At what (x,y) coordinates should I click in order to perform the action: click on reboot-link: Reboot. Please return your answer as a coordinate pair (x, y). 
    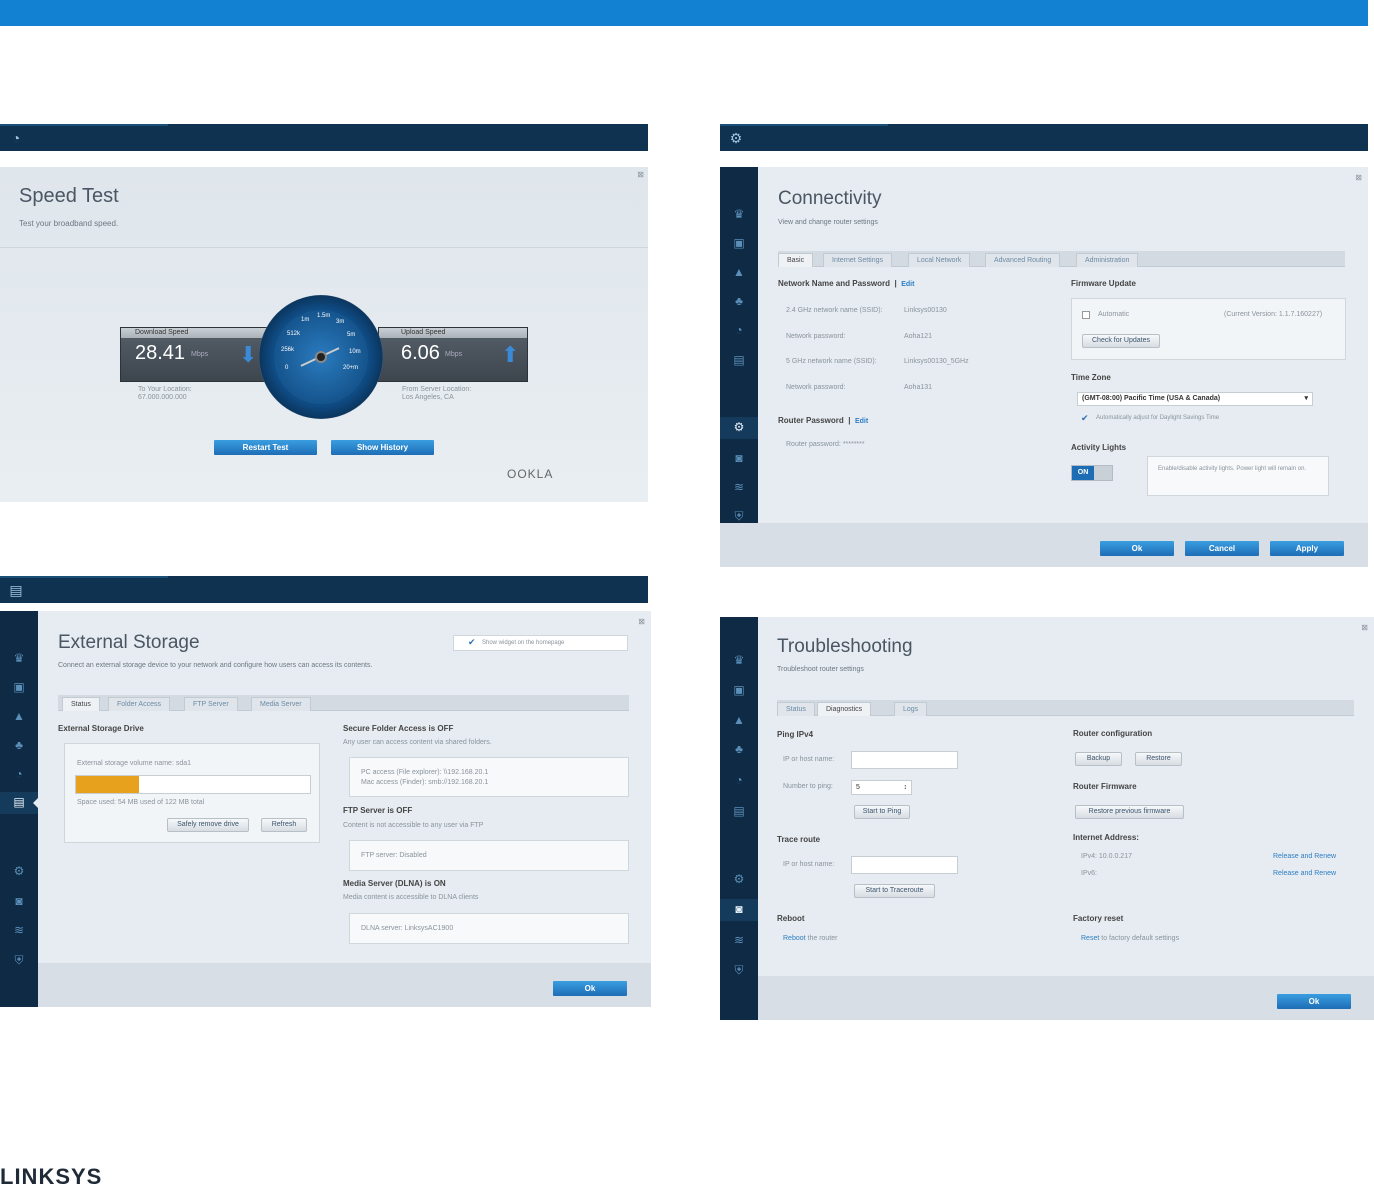
    Looking at the image, I should click on (794, 938).